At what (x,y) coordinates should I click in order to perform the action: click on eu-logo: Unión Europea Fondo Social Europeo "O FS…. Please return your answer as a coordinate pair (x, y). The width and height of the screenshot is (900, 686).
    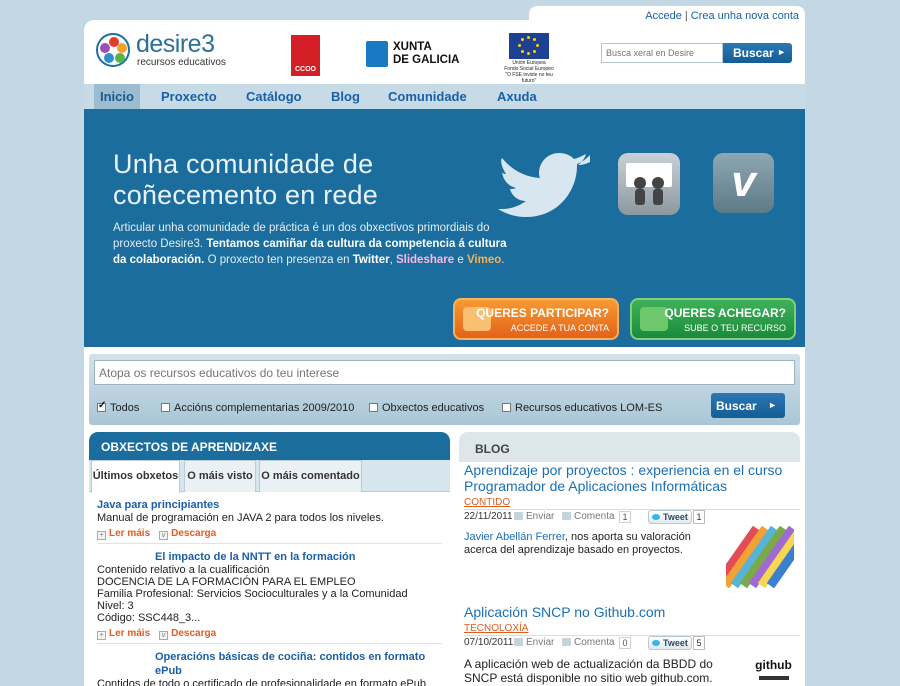
    Looking at the image, I should click on (529, 58).